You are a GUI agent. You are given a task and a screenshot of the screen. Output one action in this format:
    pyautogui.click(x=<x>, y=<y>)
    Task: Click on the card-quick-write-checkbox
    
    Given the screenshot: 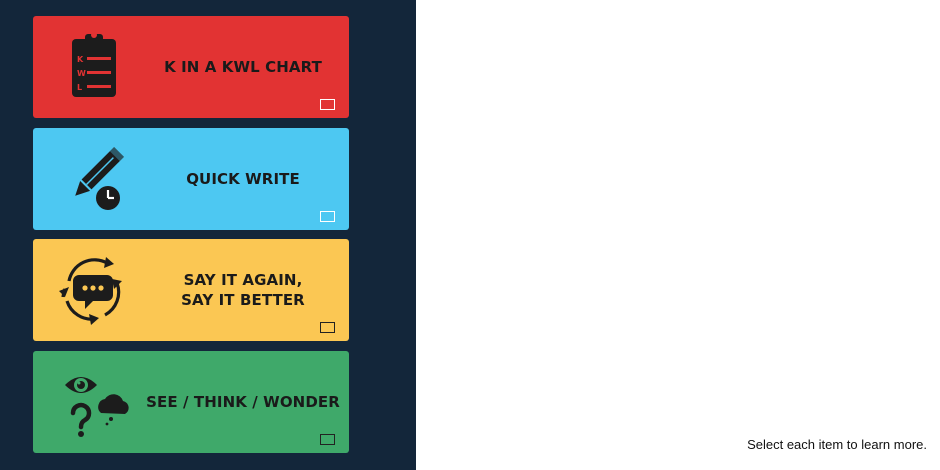 What is the action you would take?
    pyautogui.click(x=327, y=216)
    